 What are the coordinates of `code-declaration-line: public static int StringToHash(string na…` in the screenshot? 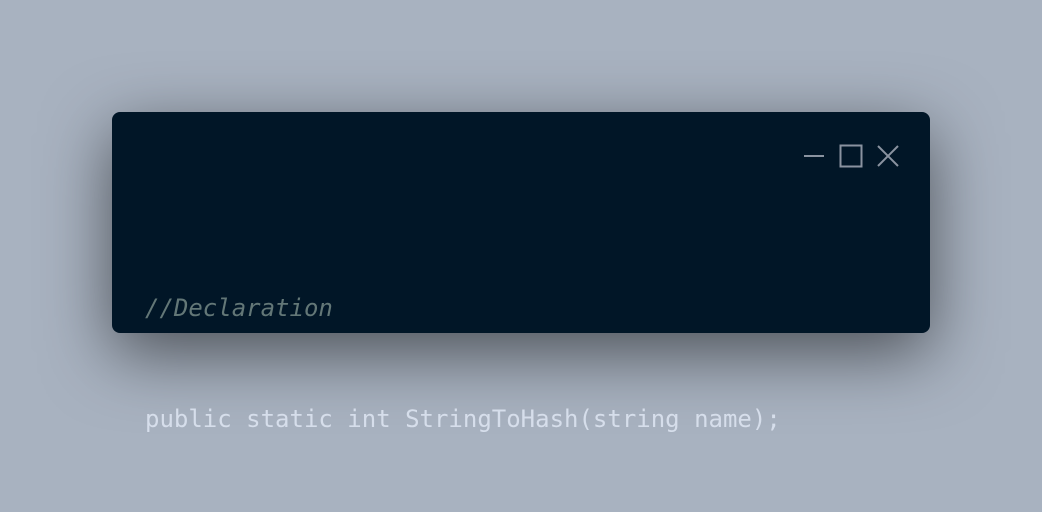 It's located at (463, 419).